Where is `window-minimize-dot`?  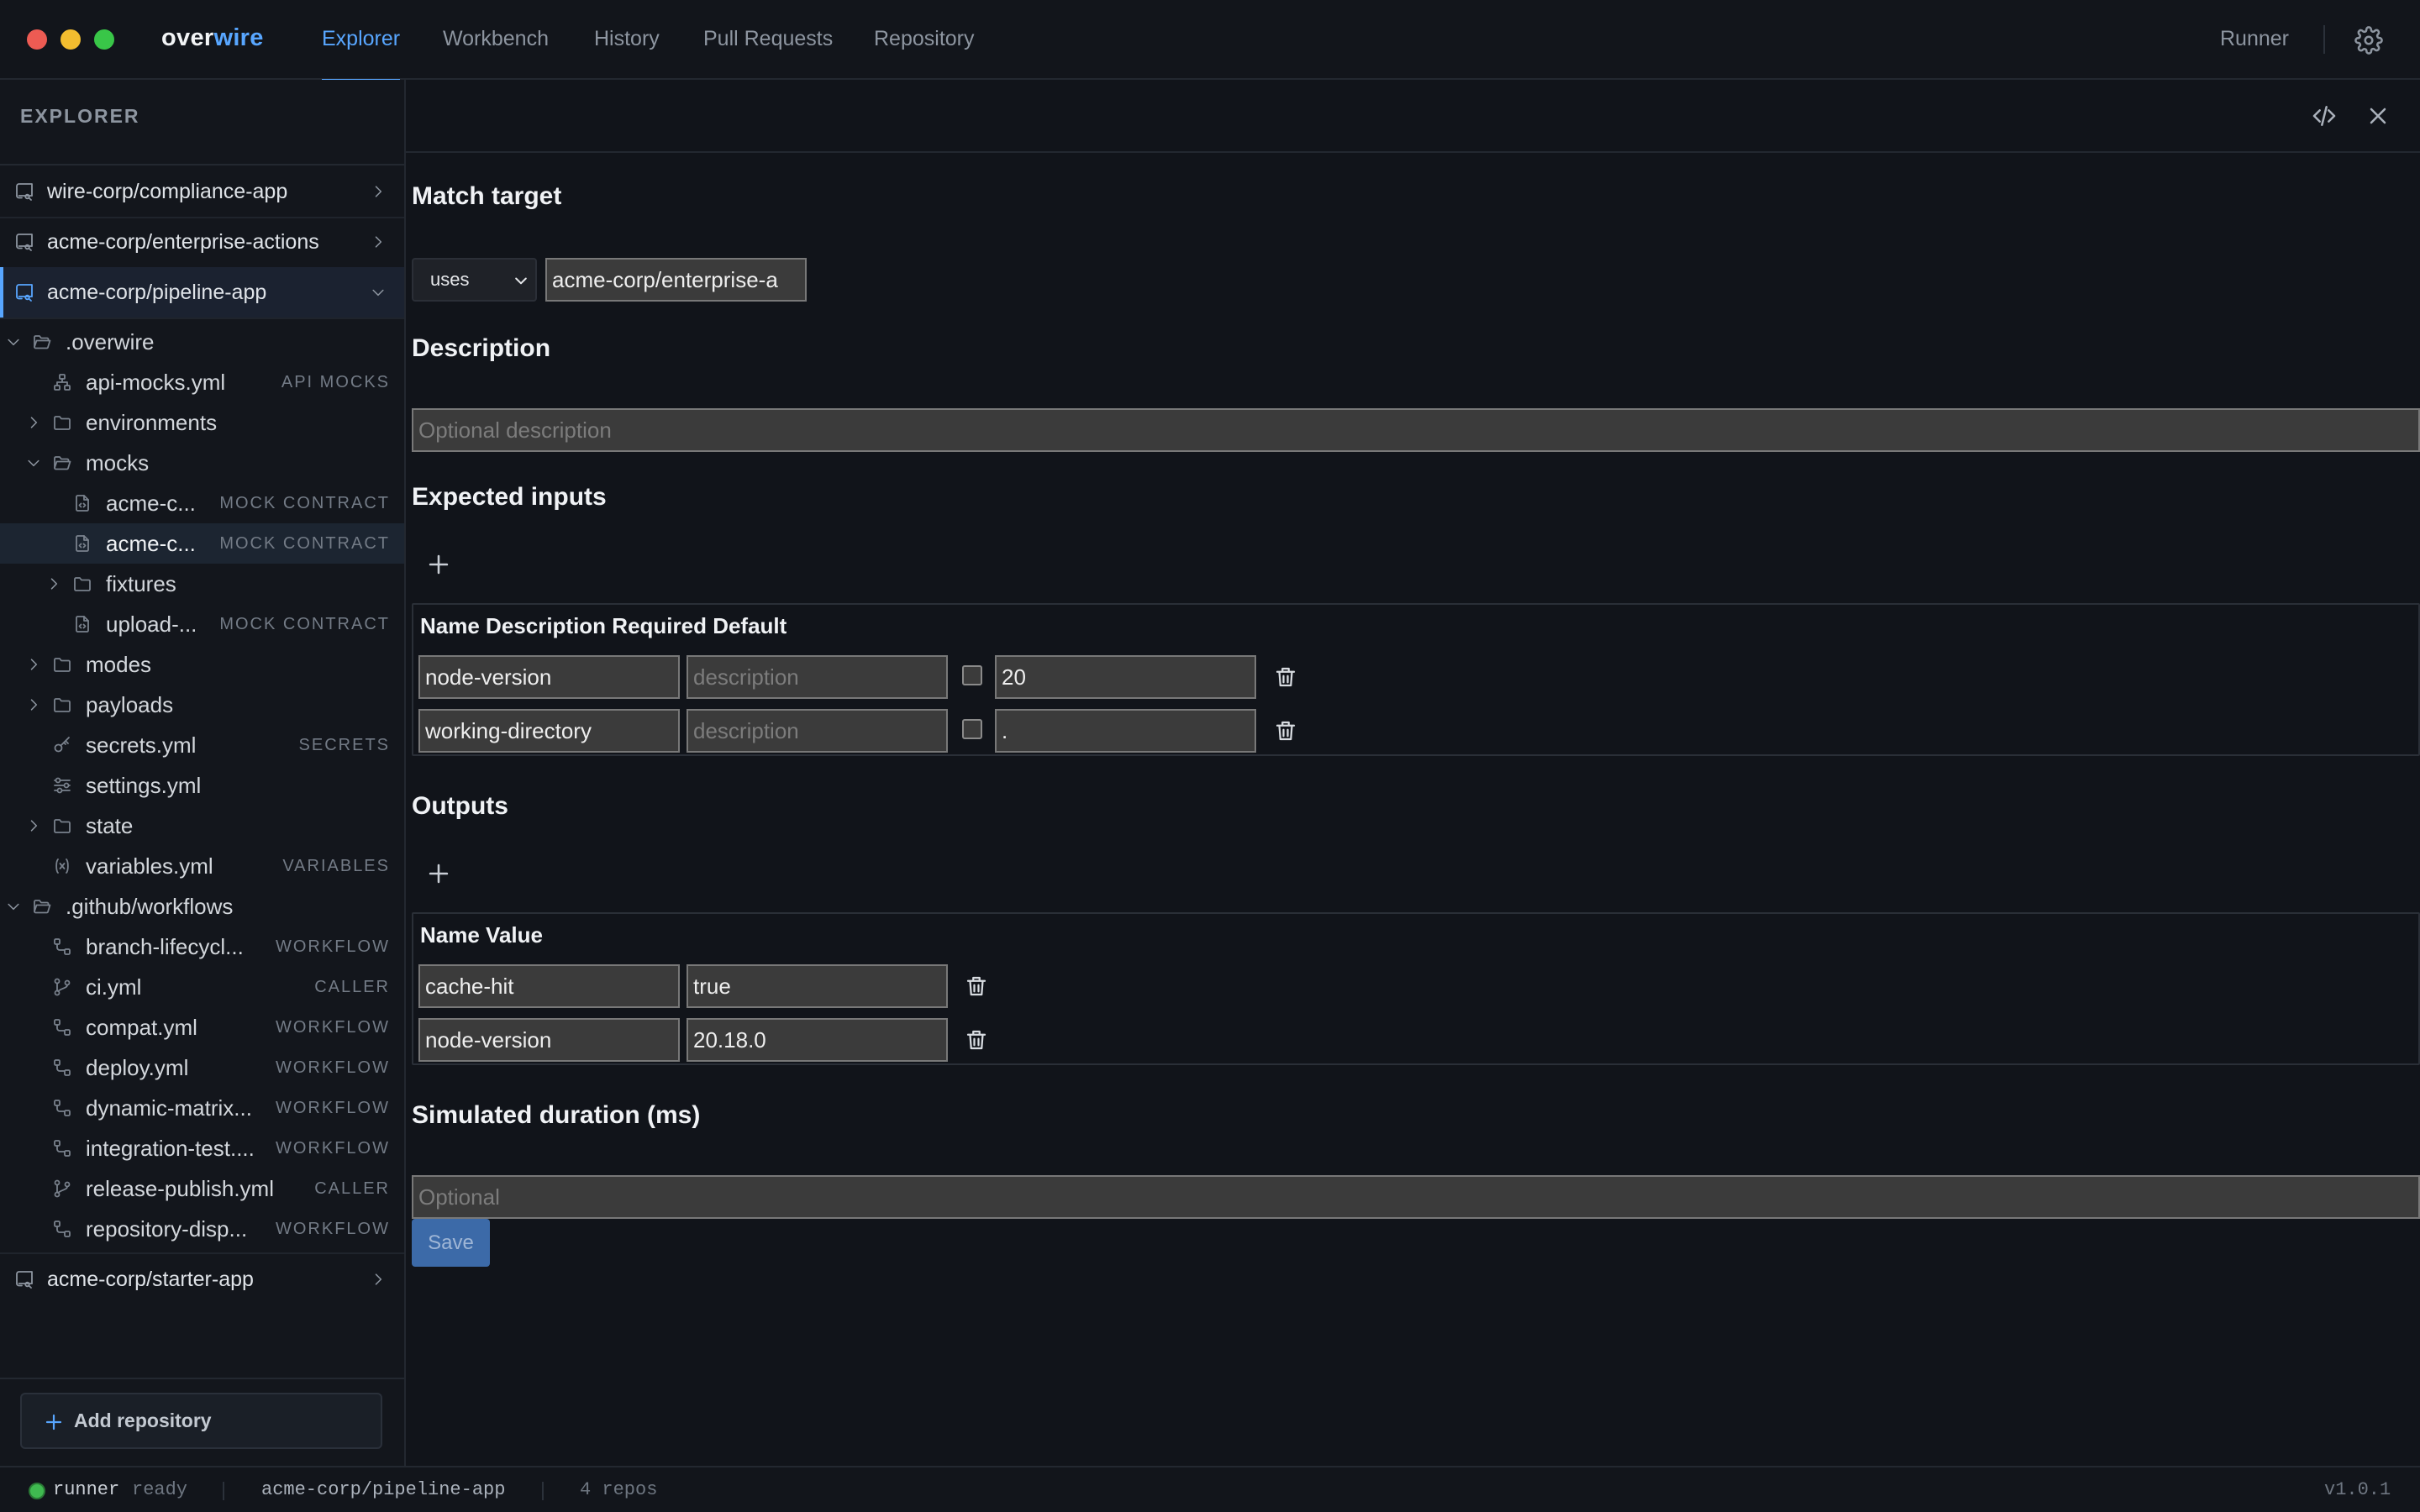
window-minimize-dot is located at coordinates (70, 39).